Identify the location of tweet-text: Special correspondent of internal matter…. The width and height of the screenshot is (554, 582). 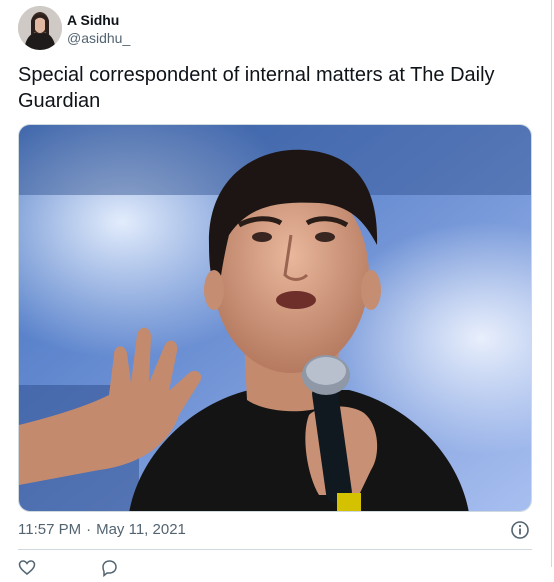
(256, 88).